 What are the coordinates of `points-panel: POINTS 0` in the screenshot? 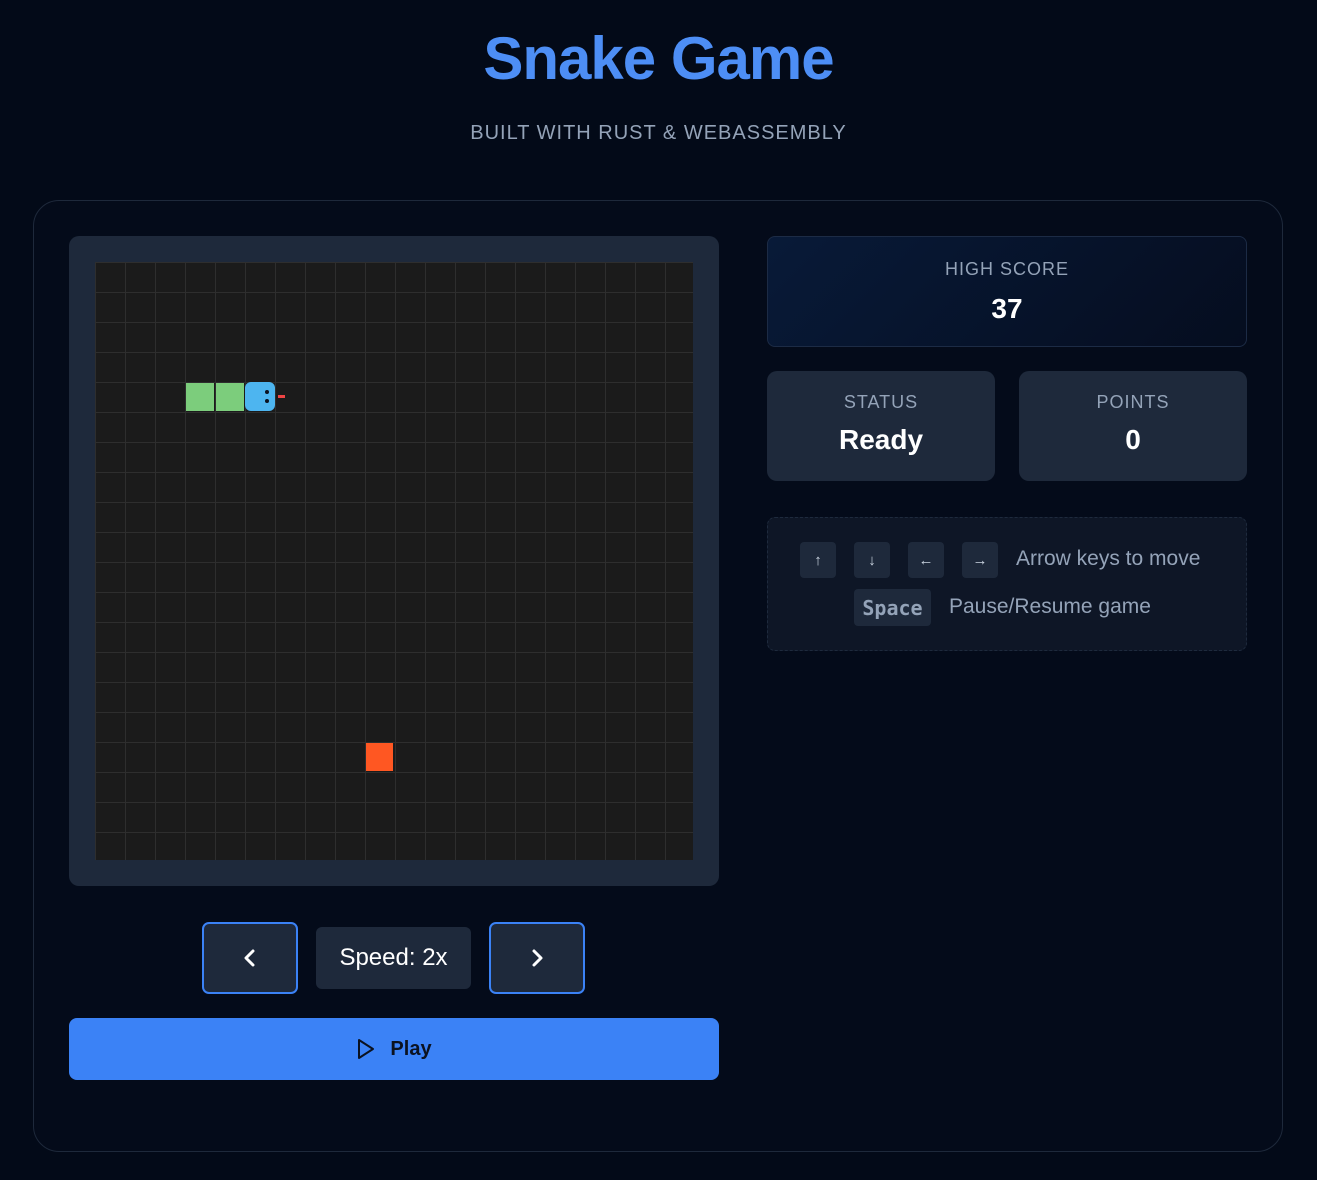 It's located at (1133, 426).